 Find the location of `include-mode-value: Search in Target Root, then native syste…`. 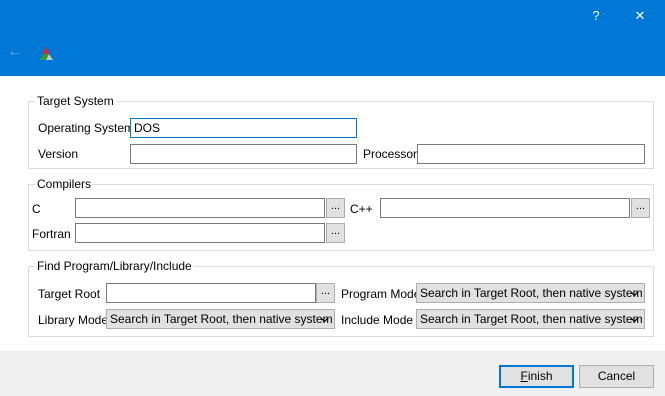

include-mode-value: Search in Target Root, then native syste… is located at coordinates (531, 319).